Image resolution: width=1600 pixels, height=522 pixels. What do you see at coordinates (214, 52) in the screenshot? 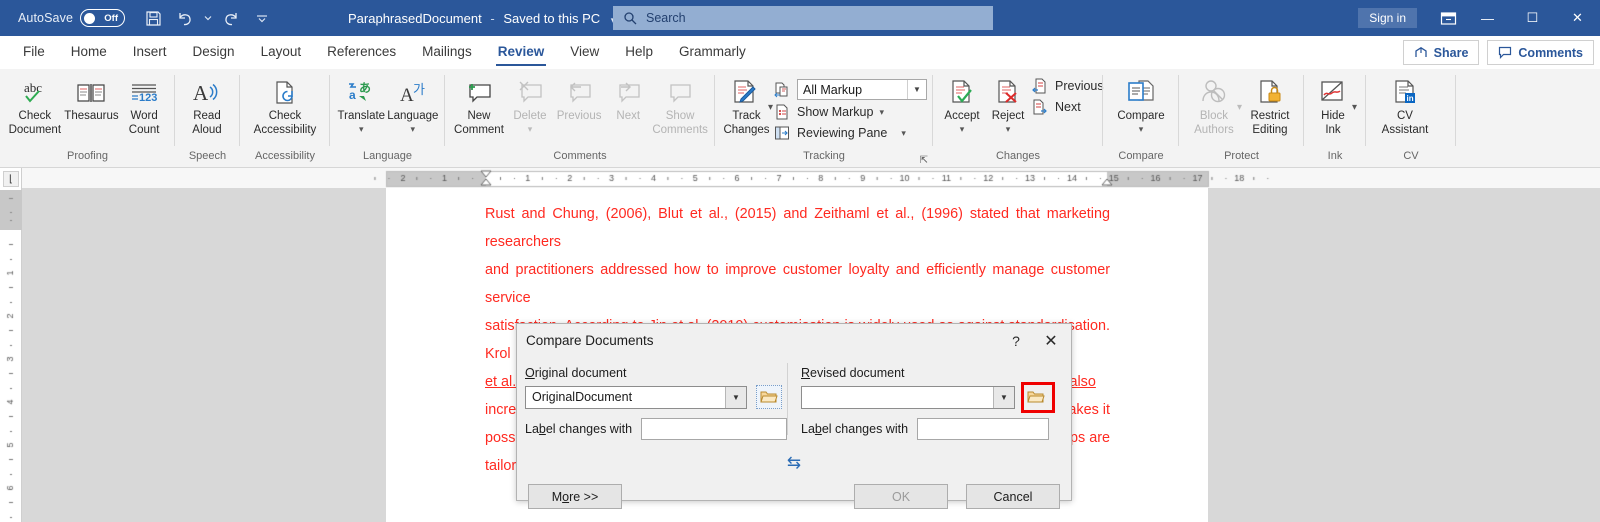
I see `tab-design: Design` at bounding box center [214, 52].